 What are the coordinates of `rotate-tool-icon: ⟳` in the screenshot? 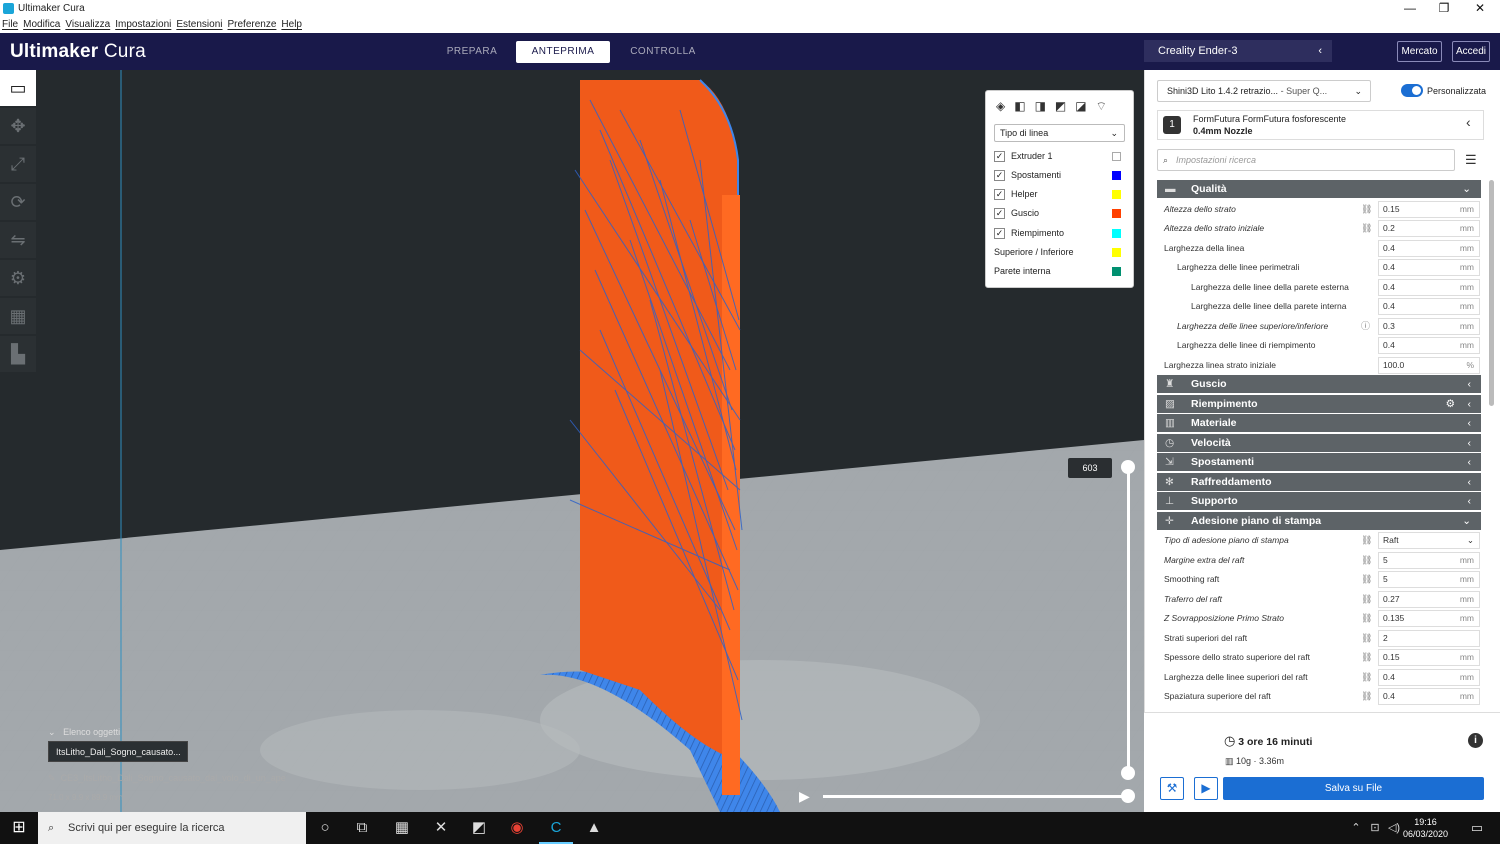 It's located at (18, 202).